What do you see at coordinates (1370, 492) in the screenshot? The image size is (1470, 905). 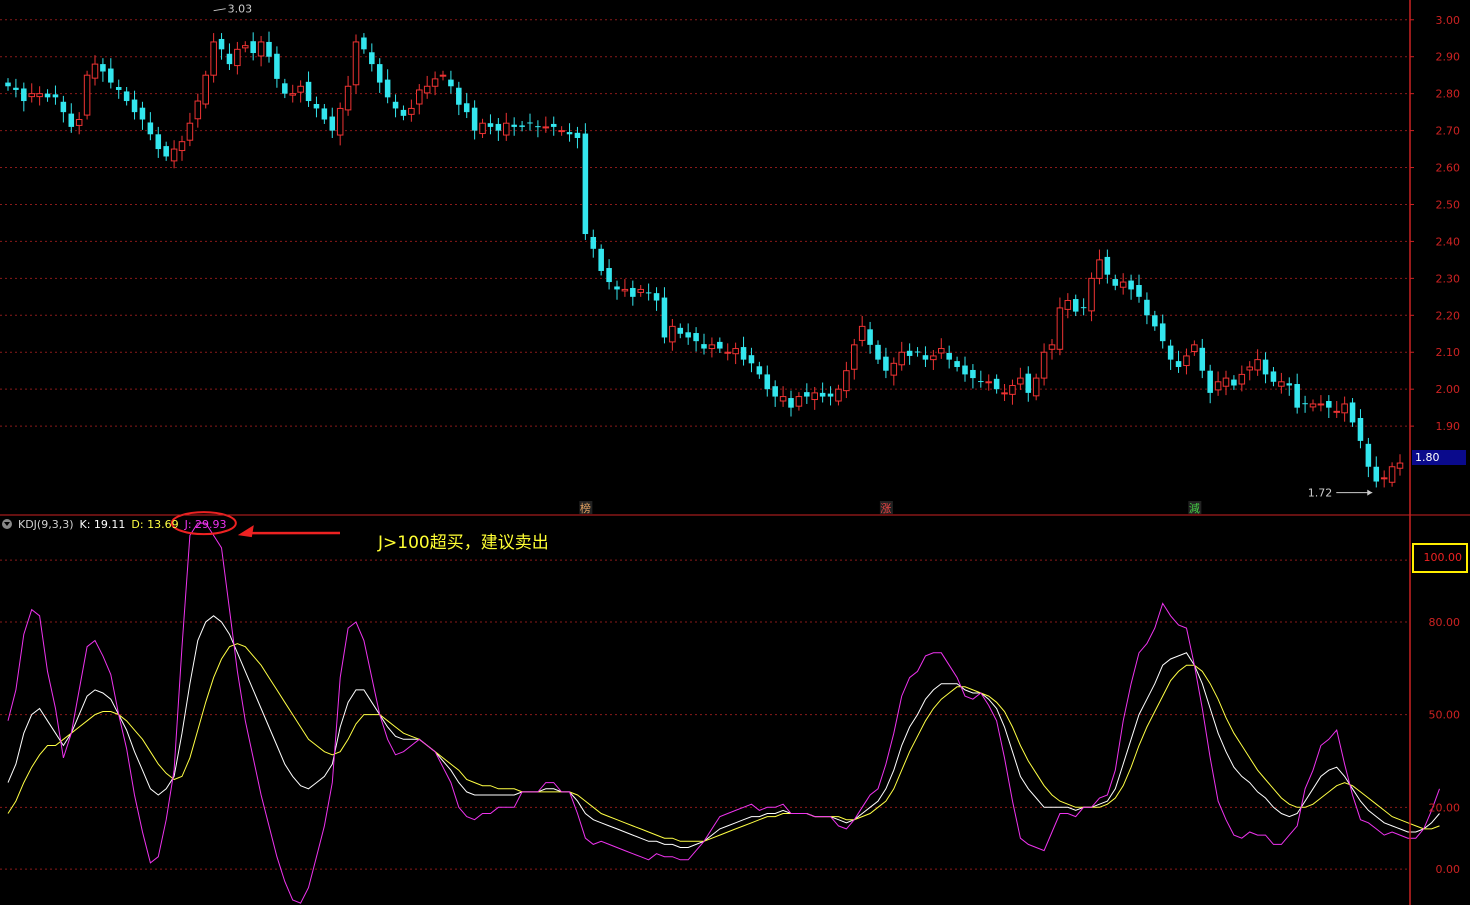 I see `low-marker-arrow` at bounding box center [1370, 492].